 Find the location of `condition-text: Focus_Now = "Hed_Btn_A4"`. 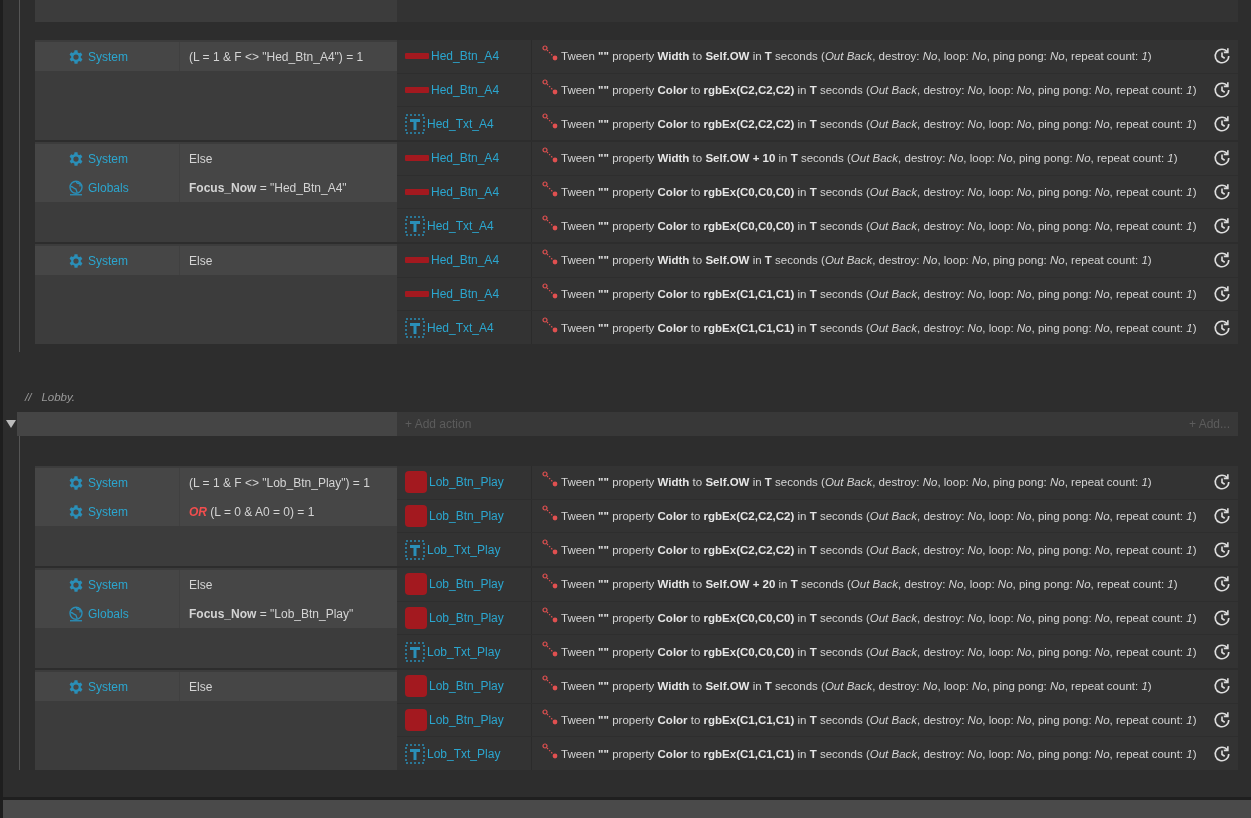

condition-text: Focus_Now = "Hed_Btn_A4" is located at coordinates (263, 187).